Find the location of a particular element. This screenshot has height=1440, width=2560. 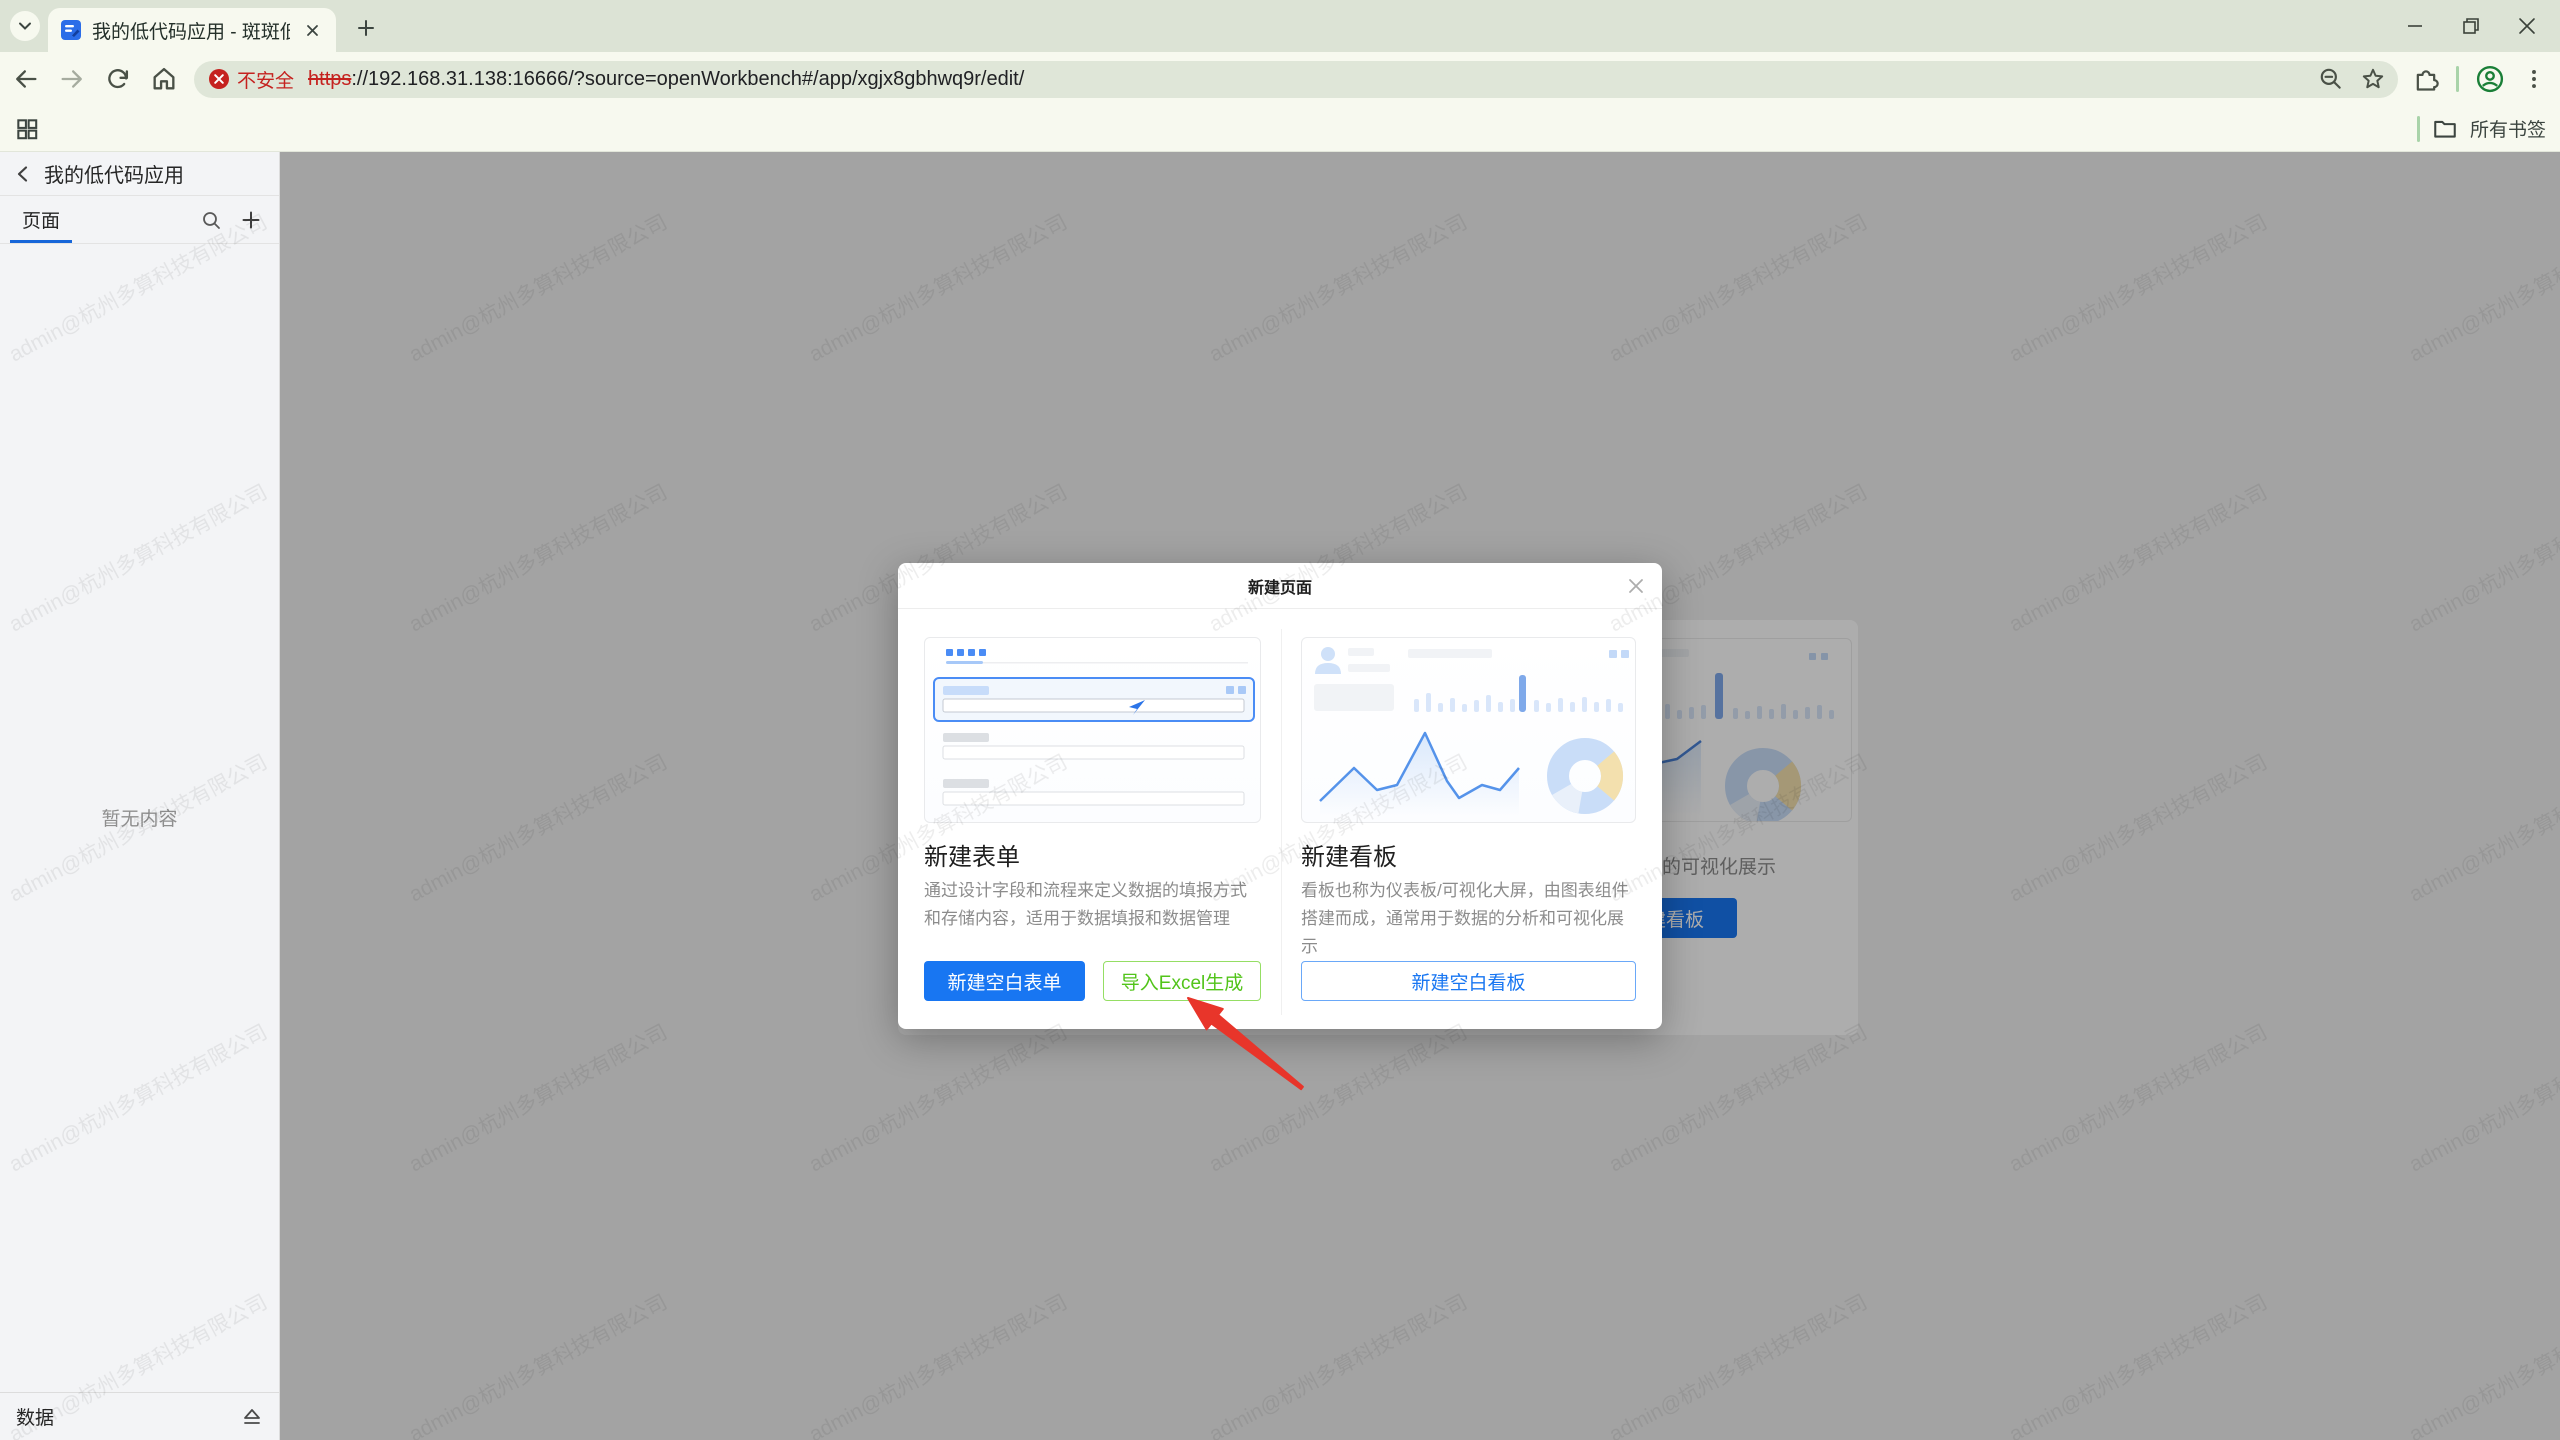

url-scheme: https is located at coordinates (330, 78).